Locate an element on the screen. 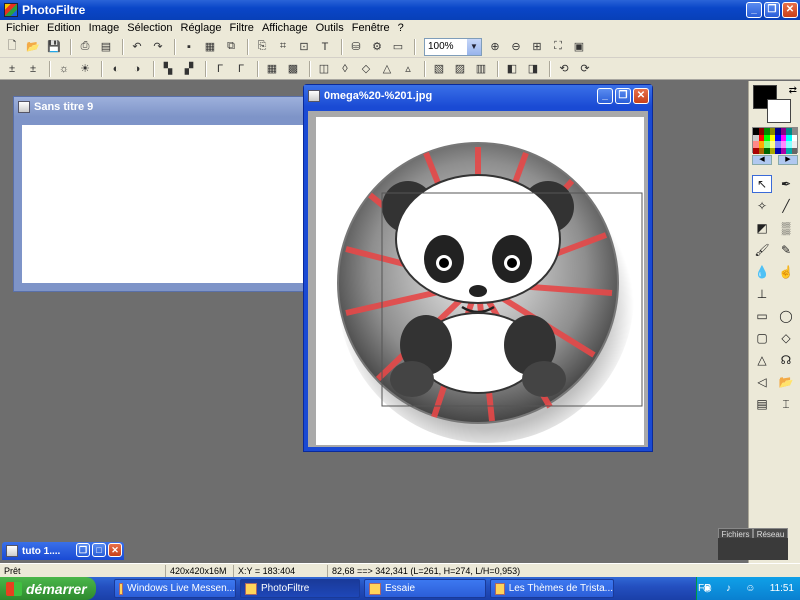  frame-icon: ▤ is located at coordinates (762, 404).